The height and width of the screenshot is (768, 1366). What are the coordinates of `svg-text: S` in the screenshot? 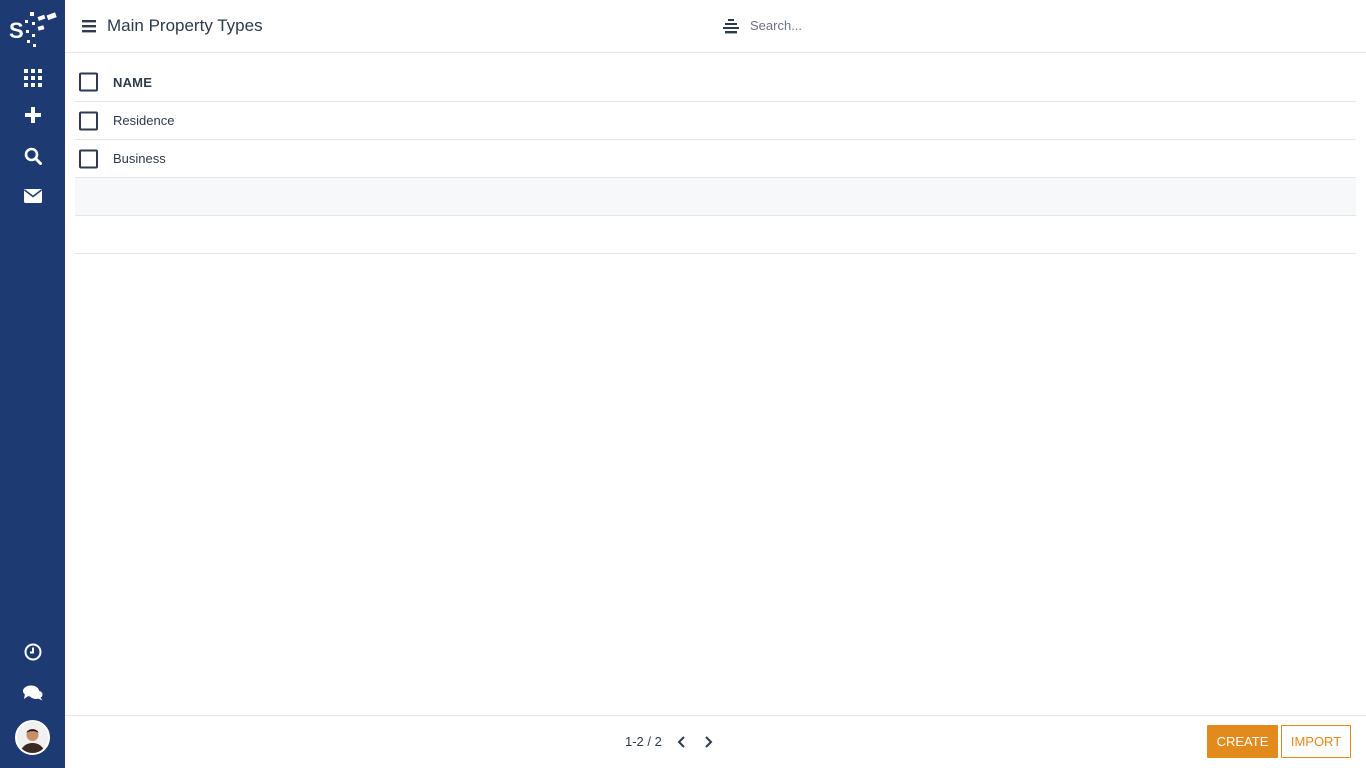 It's located at (16, 30).